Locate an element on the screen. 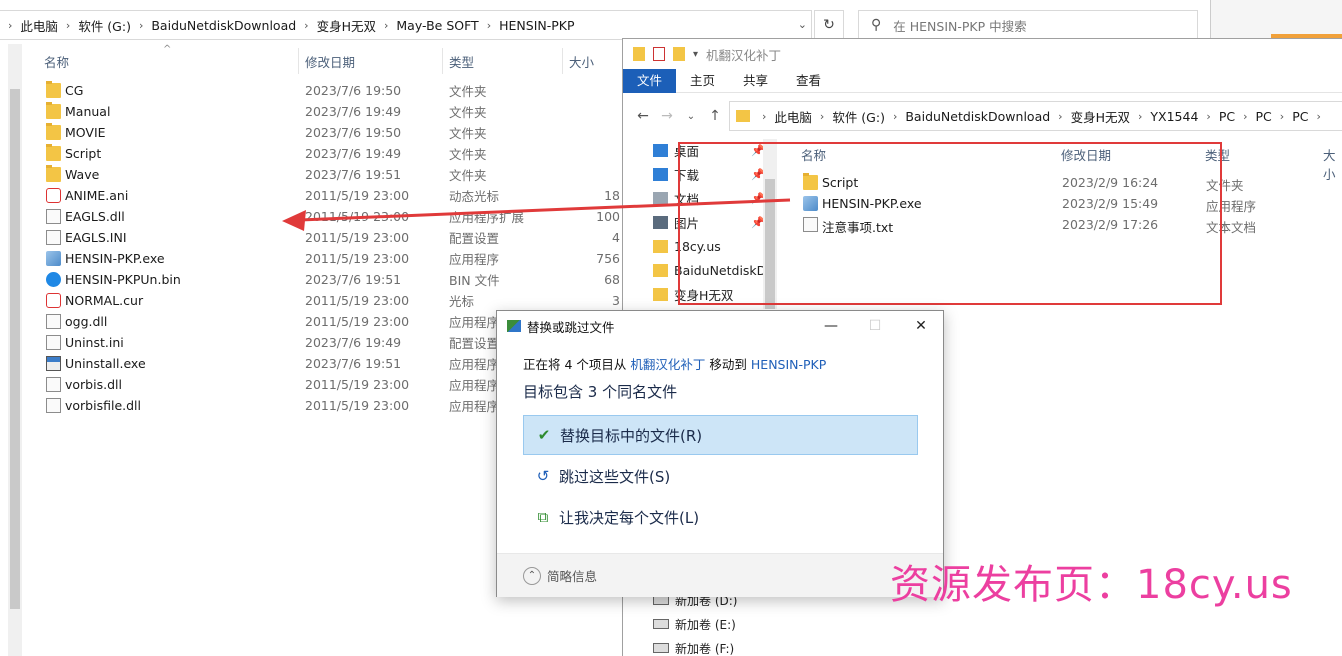  search-placeholder: 在 HENSIN-PKP 中搜索 is located at coordinates (960, 26).